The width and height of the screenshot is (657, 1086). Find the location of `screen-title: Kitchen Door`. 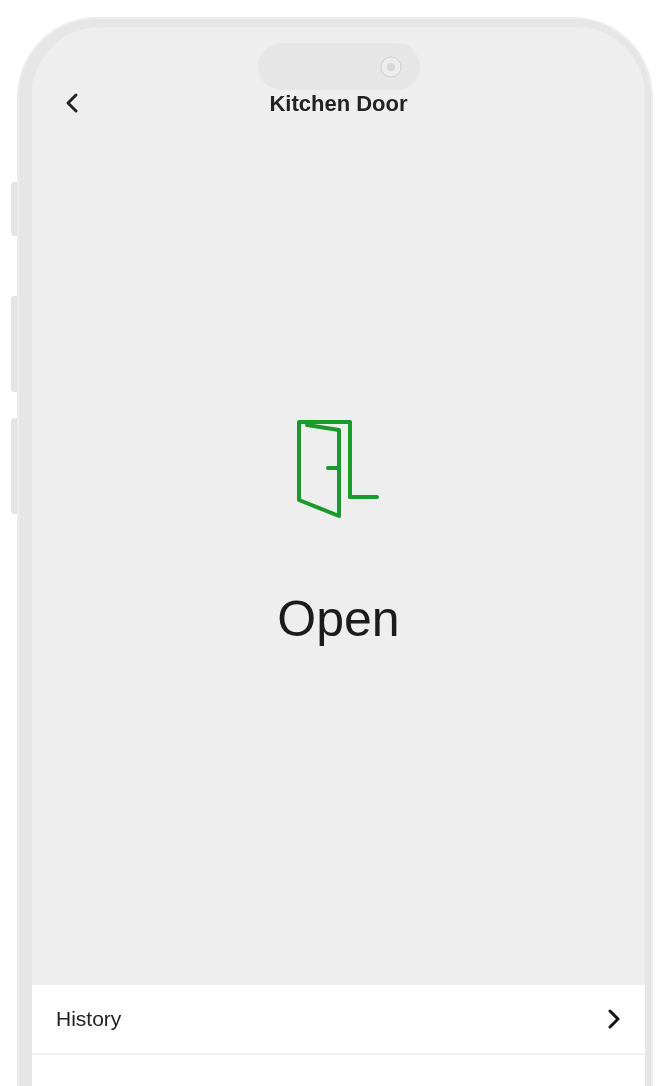

screen-title: Kitchen Door is located at coordinates (338, 103).